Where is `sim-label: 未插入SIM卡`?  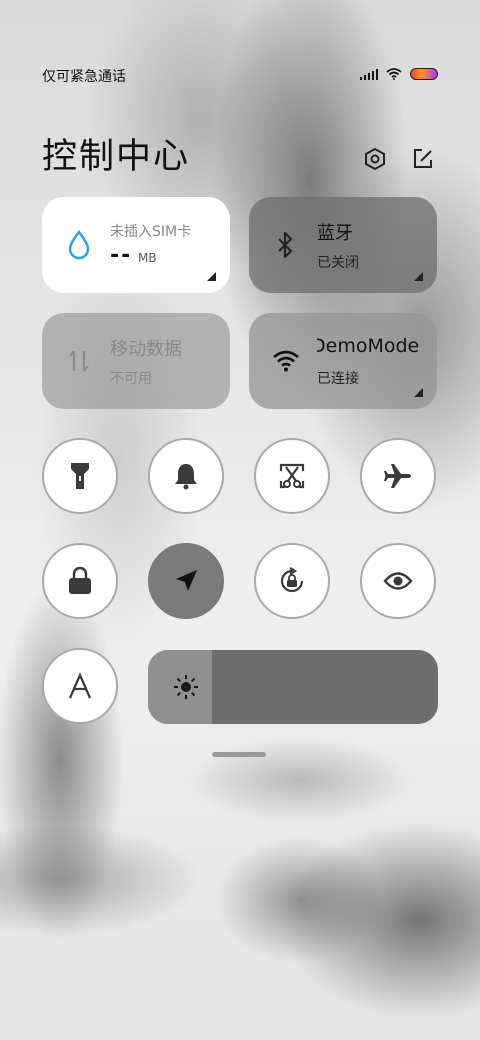
sim-label: 未插入SIM卡 is located at coordinates (151, 232).